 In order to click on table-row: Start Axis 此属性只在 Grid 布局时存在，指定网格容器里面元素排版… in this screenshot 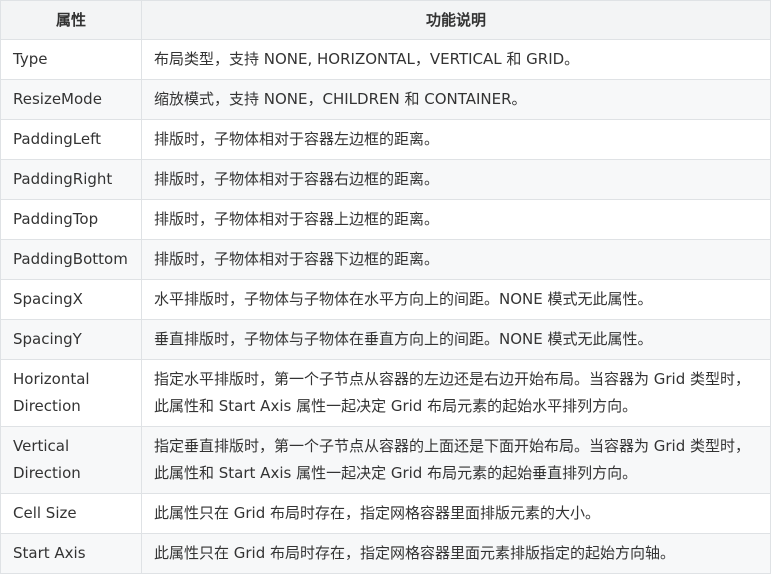, I will do `click(385, 553)`.